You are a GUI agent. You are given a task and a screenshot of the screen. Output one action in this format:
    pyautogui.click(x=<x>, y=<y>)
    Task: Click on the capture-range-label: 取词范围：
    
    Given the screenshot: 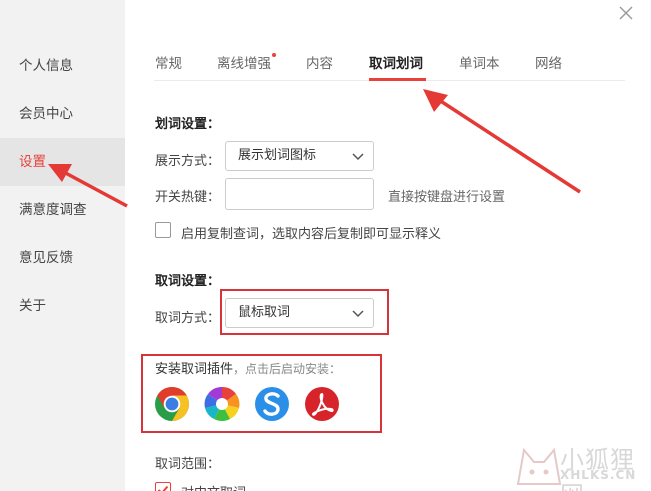 What is the action you would take?
    pyautogui.click(x=188, y=464)
    